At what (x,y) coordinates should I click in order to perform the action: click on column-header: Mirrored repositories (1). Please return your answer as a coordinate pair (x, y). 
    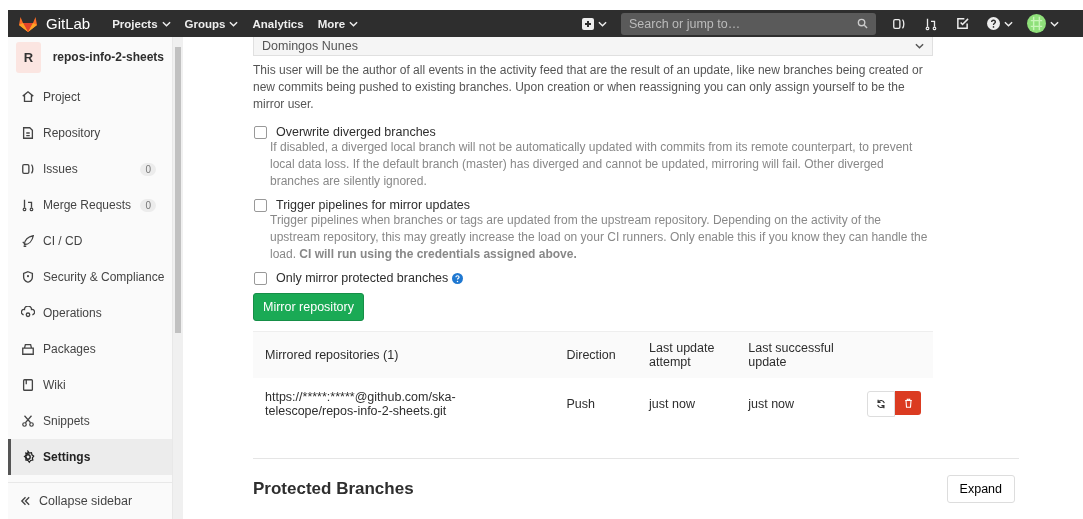
    Looking at the image, I should click on (404, 354).